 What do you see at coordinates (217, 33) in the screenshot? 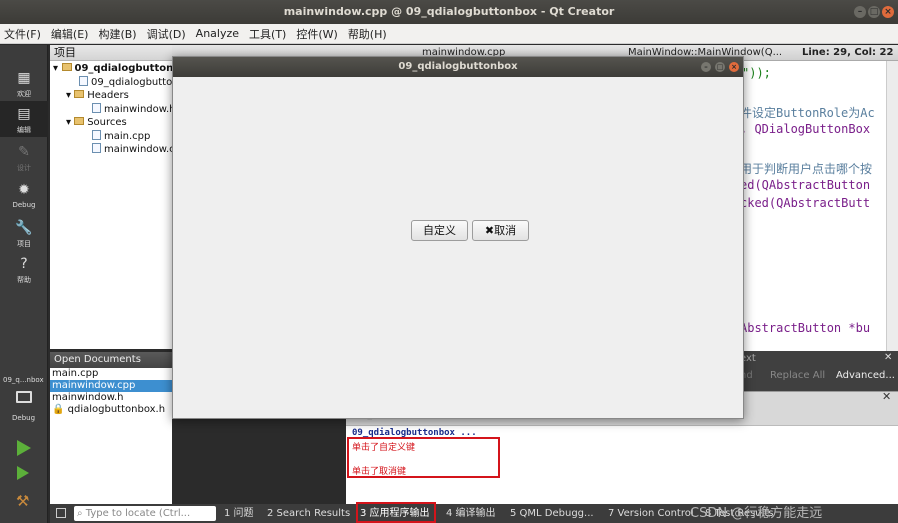
I see `menu-analyze: Analyze` at bounding box center [217, 33].